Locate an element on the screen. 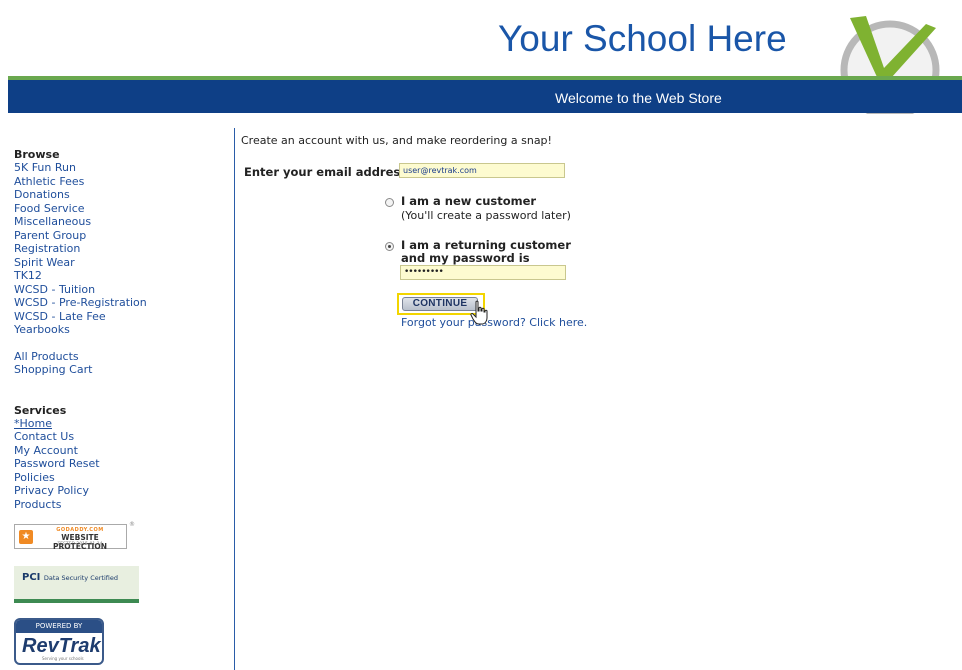 The image size is (962, 670). sidebar-item-contact-us: Contact Us is located at coordinates (119, 437).